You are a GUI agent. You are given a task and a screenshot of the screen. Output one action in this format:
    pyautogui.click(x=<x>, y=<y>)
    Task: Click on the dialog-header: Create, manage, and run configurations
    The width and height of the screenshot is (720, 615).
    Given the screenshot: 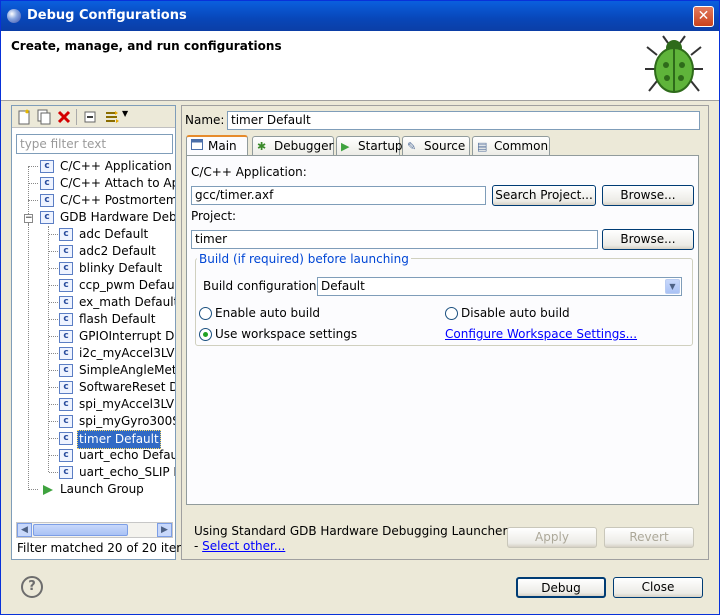 What is the action you would take?
    pyautogui.click(x=360, y=66)
    